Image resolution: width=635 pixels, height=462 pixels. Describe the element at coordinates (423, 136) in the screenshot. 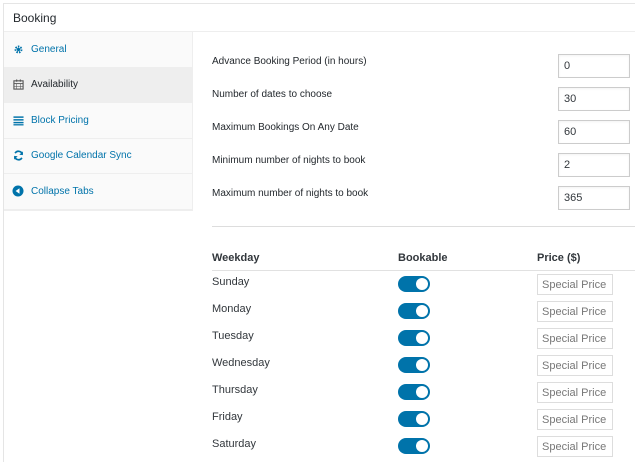

I see `field-max-bookings: Maximum Bookings On Any Date` at that location.